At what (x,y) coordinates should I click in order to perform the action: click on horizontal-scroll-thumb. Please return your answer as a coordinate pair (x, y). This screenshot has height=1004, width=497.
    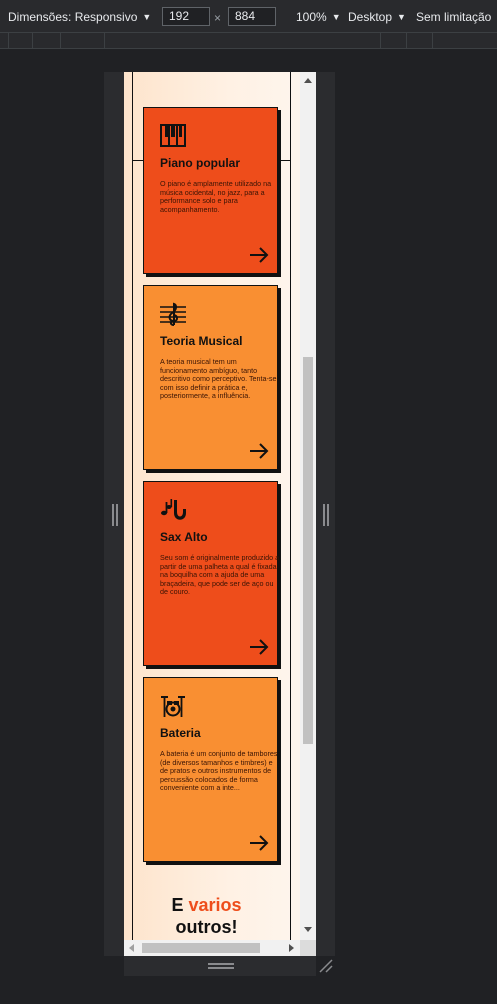
    Looking at the image, I should click on (201, 948).